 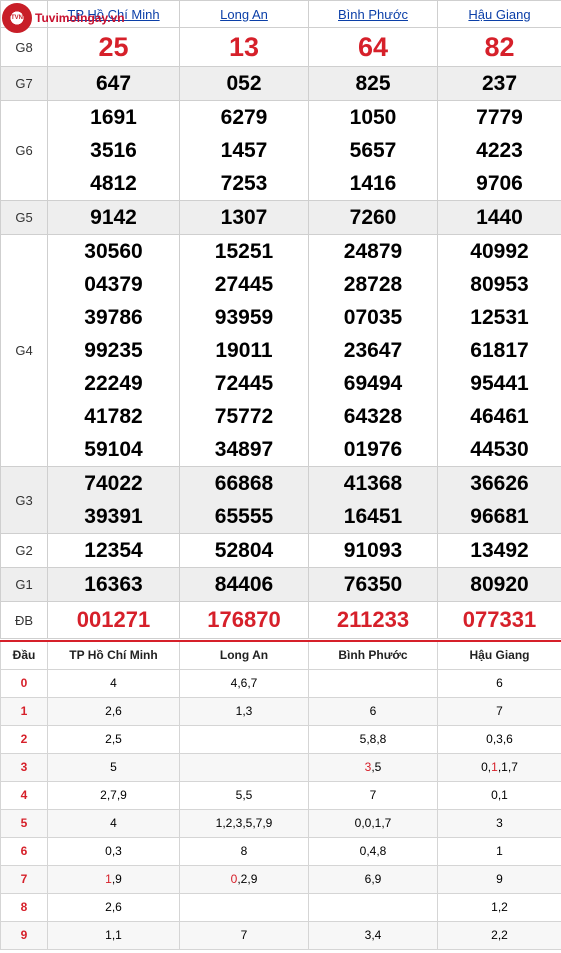 I want to click on prize-cell: 1691 3516 4812, so click(x=113, y=150).